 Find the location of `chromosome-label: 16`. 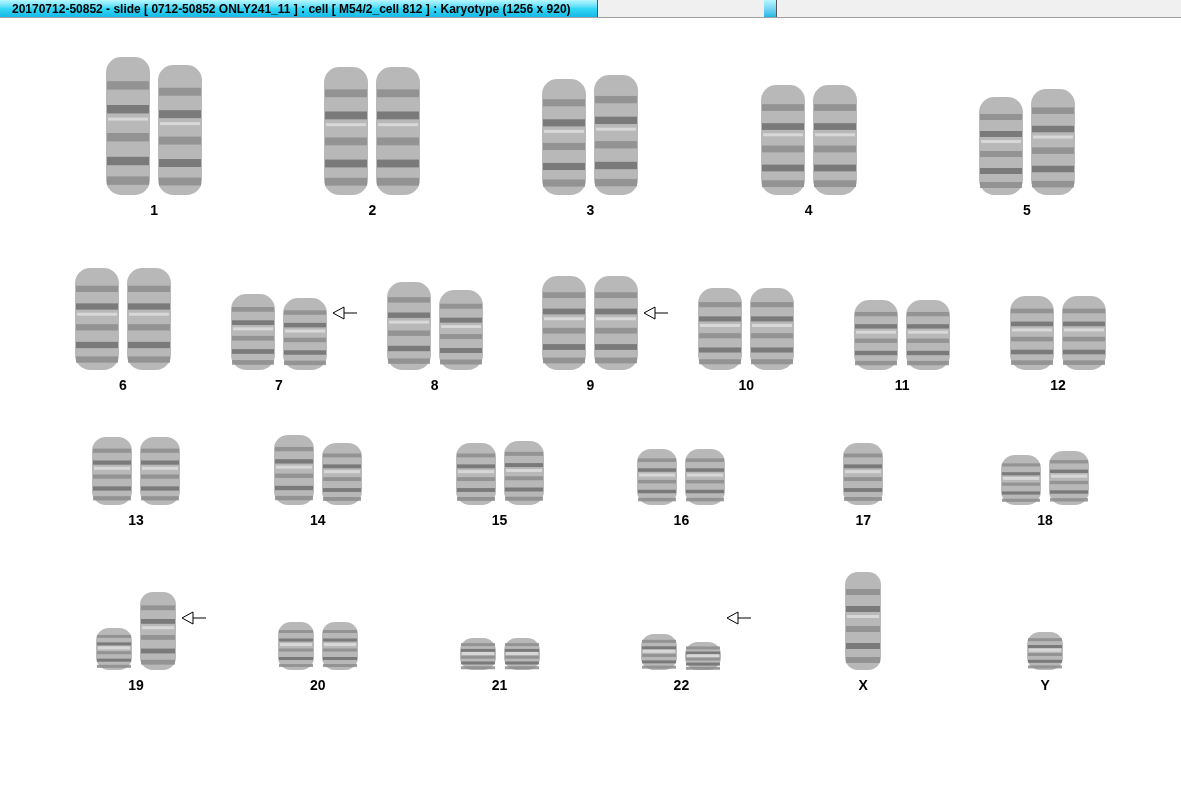

chromosome-label: 16 is located at coordinates (681, 520).